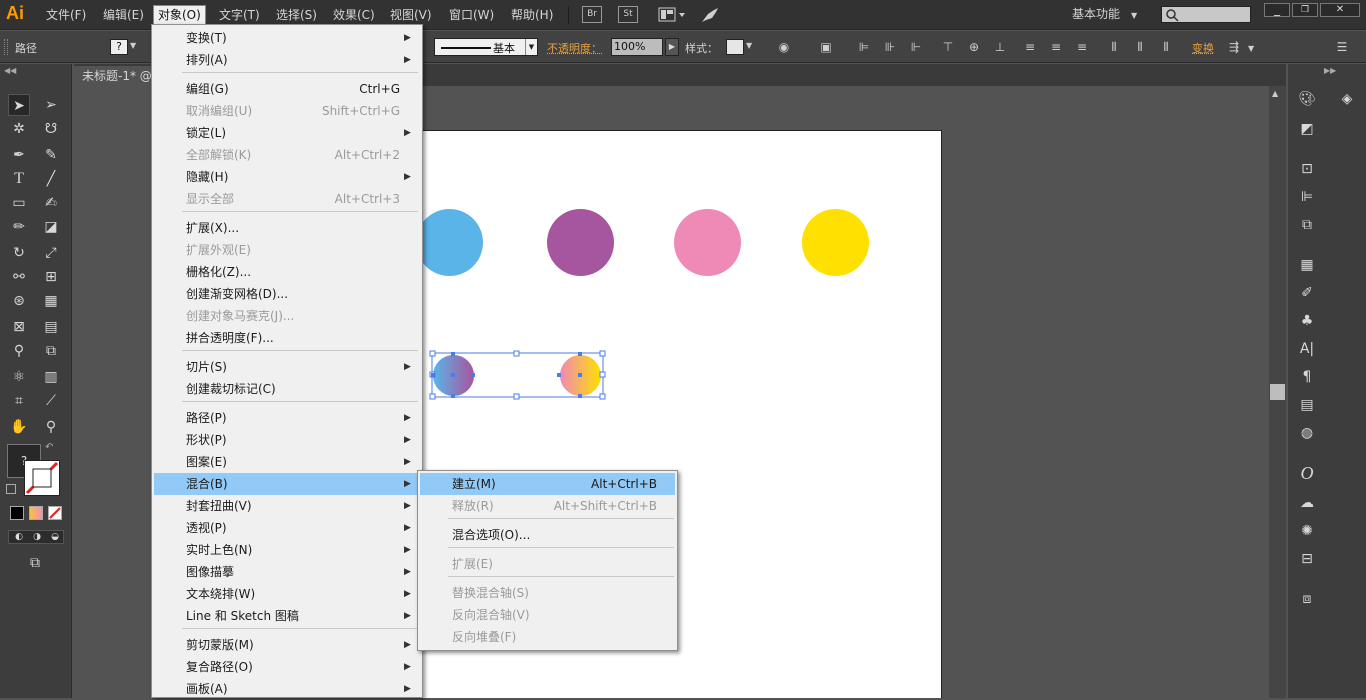  I want to click on character-icon: A|, so click(1307, 349).